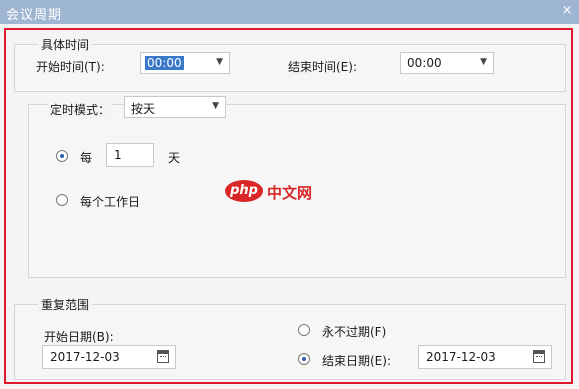 The height and width of the screenshot is (389, 579). Describe the element at coordinates (118, 155) in the screenshot. I see `every-days-value: 1` at that location.